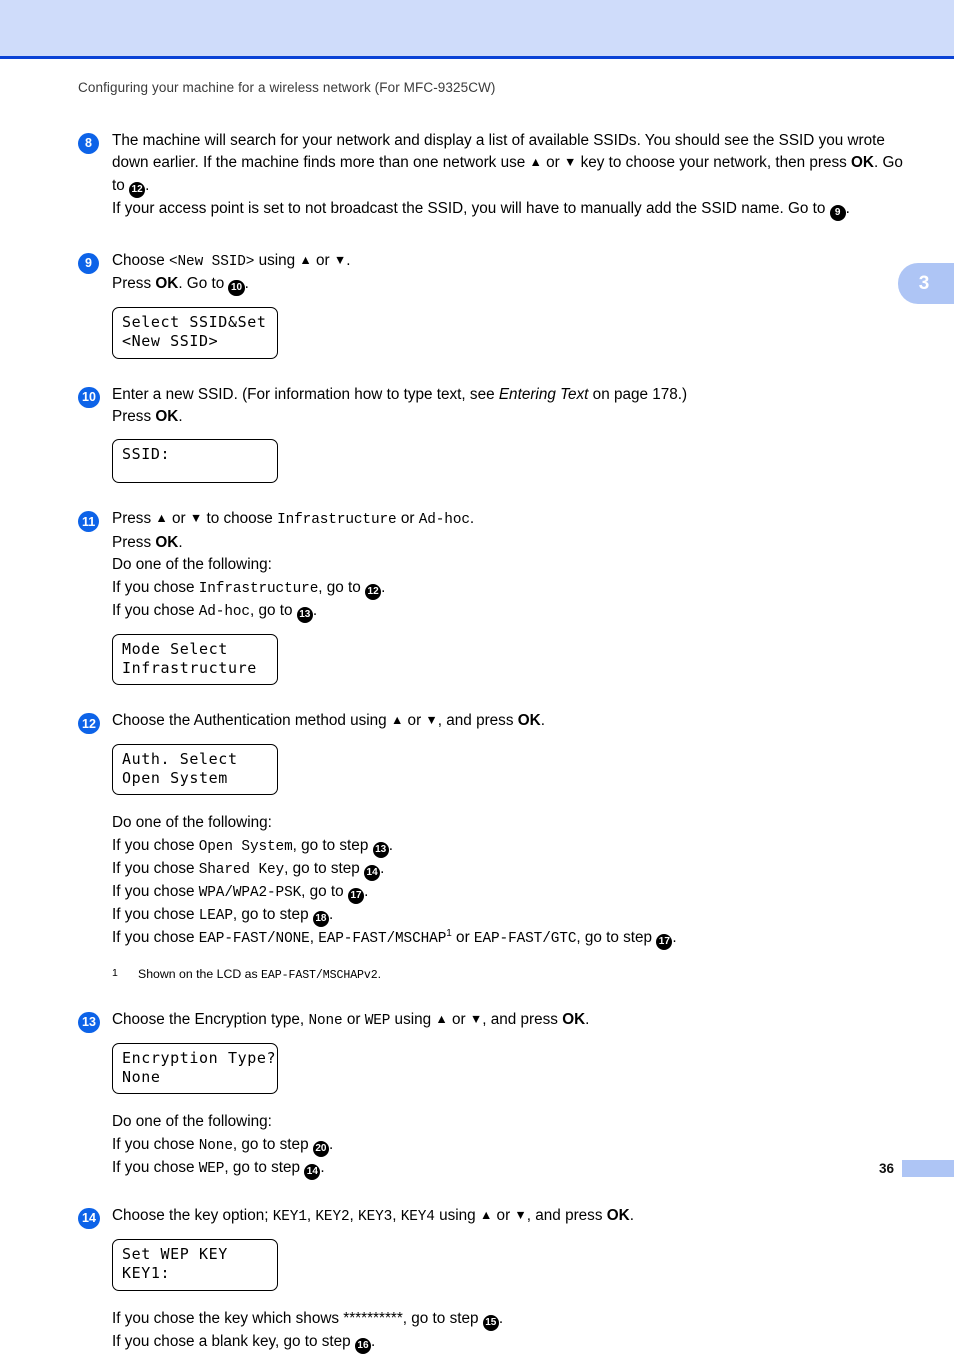 The image size is (954, 1354). What do you see at coordinates (543, 394) in the screenshot?
I see `cross-reference-title: Entering Text` at bounding box center [543, 394].